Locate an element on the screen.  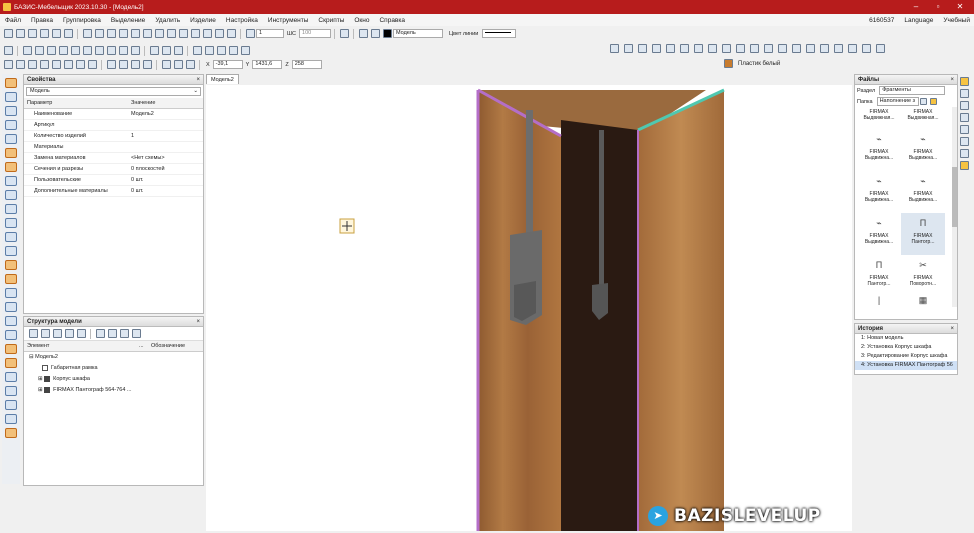
folder-strip-icon is located at coordinates (964, 81).